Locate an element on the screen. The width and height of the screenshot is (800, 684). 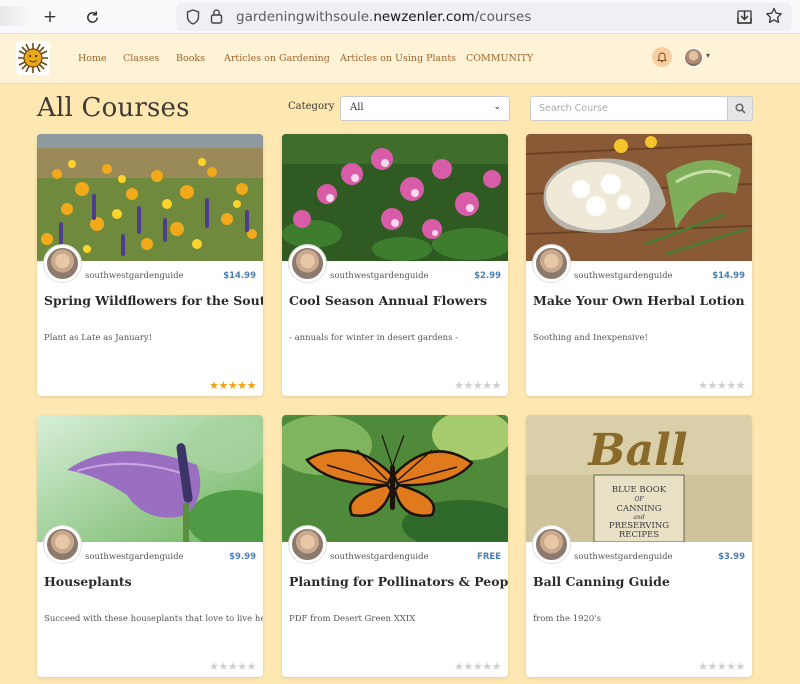
url-text: gardeningwithsoule.newzenler.com/courses is located at coordinates (384, 17).